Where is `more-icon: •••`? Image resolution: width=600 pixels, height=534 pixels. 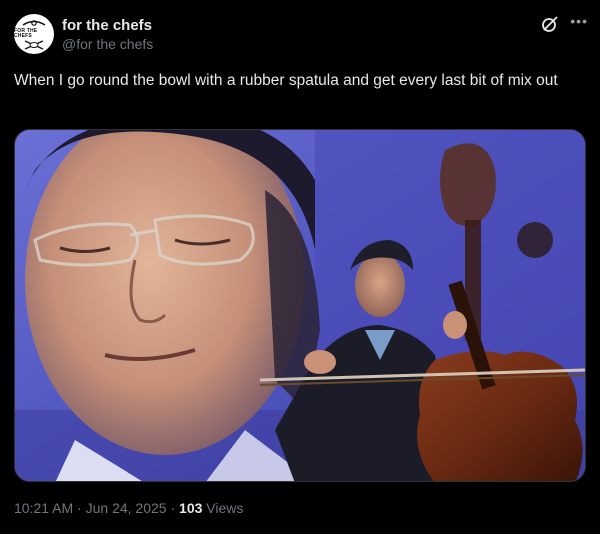 more-icon: ••• is located at coordinates (579, 21).